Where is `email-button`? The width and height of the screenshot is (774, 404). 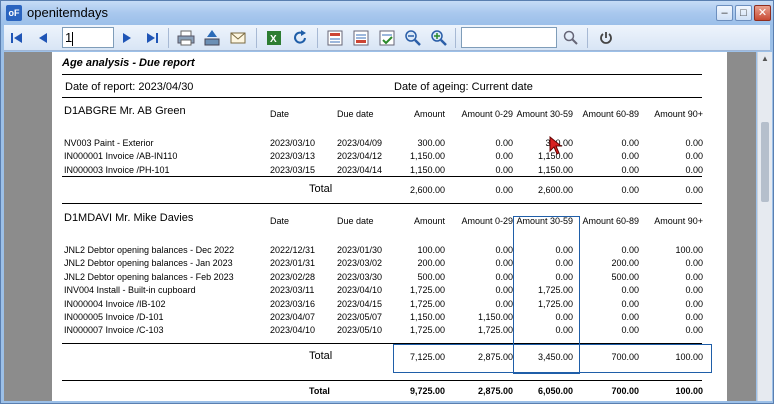
email-button is located at coordinates (238, 38).